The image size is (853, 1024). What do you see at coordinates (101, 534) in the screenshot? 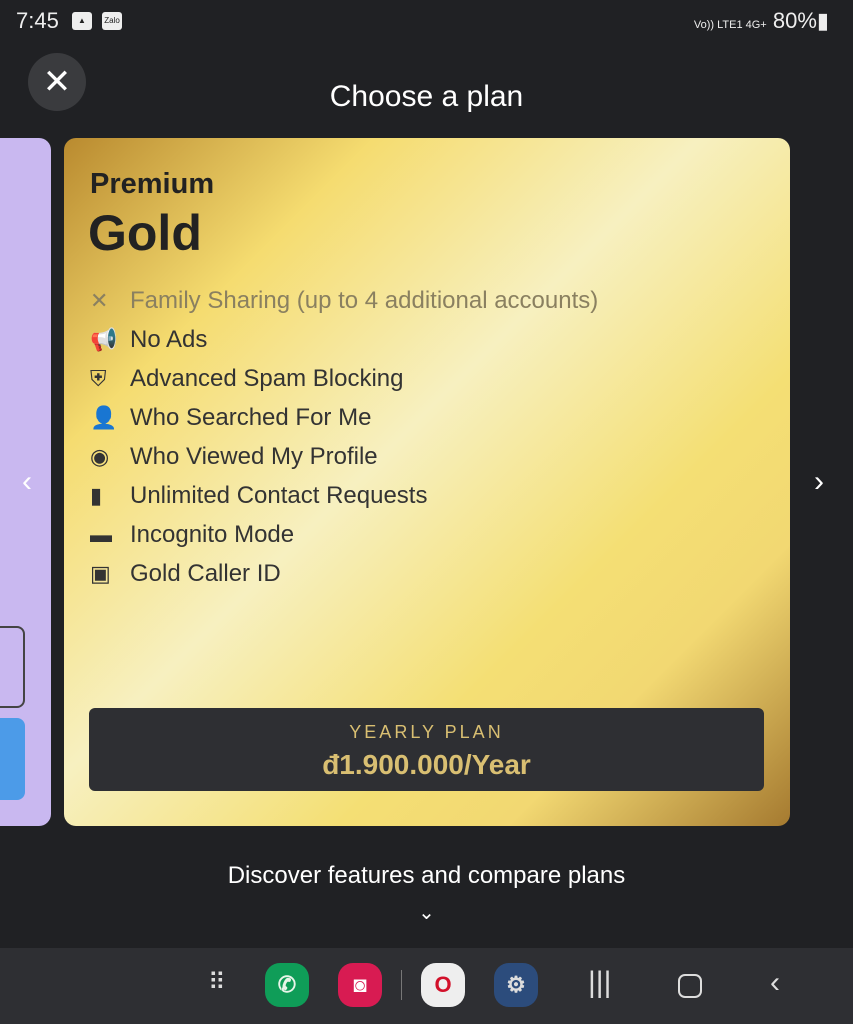
I see `incognito-icon: ▬` at bounding box center [101, 534].